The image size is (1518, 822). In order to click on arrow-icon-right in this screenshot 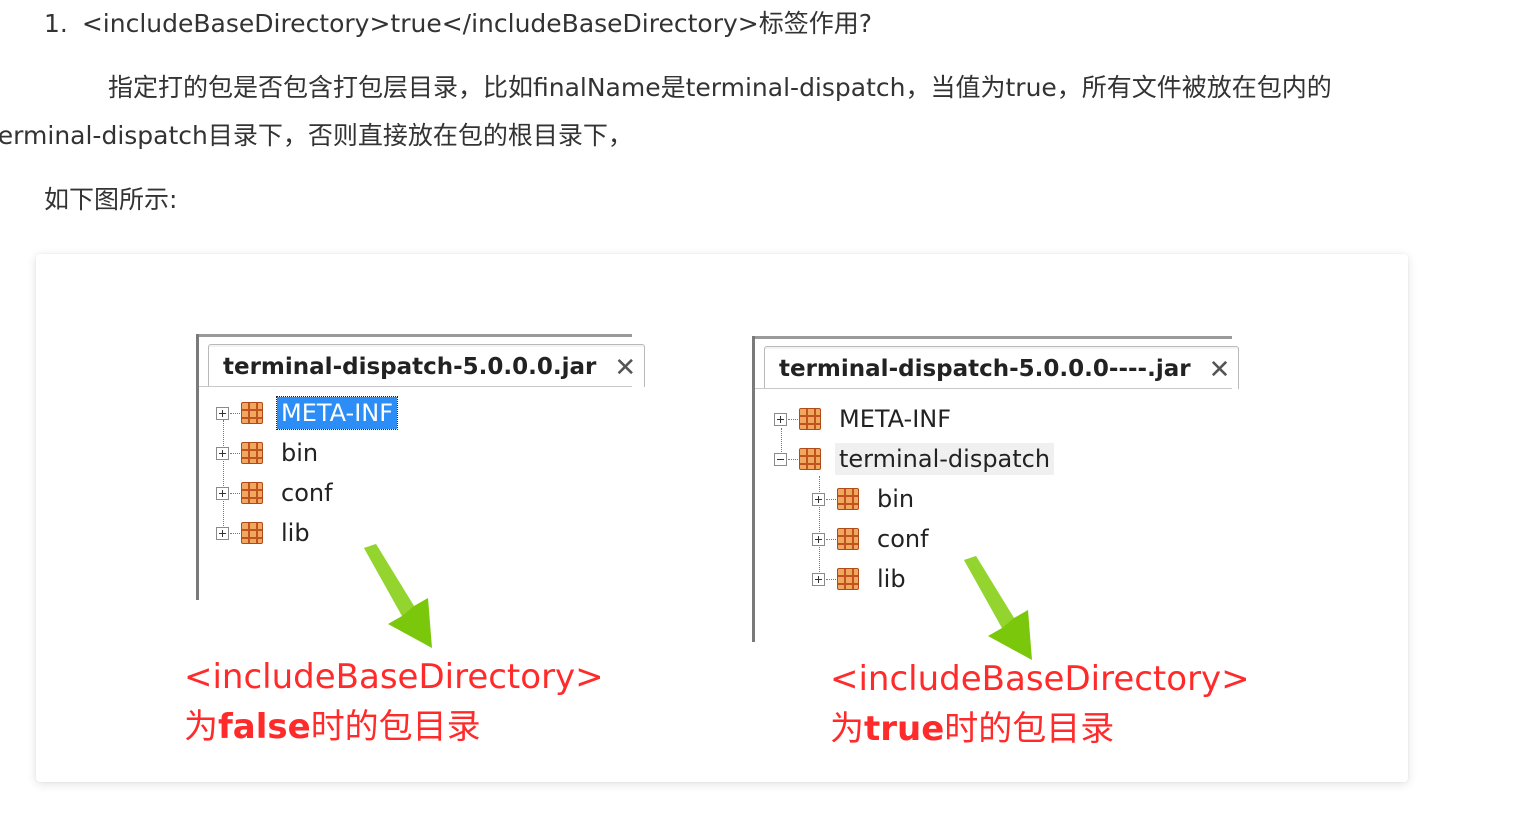, I will do `click(998, 608)`.